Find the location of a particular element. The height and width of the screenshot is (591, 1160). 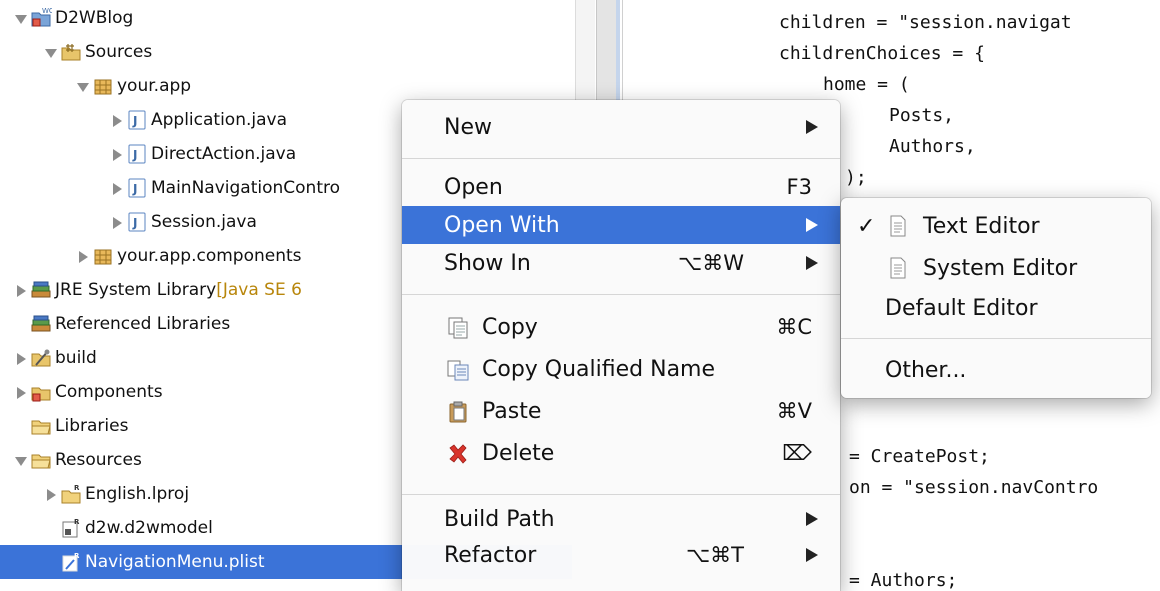

submenu-item-label: System Editor is located at coordinates (1000, 268).